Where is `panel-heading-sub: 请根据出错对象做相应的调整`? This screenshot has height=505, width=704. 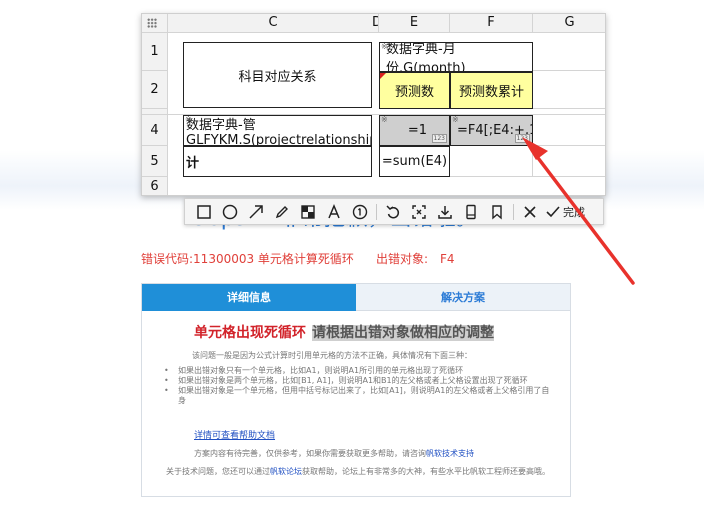
panel-heading-sub: 请根据出错对象做相应的调整 is located at coordinates (403, 333).